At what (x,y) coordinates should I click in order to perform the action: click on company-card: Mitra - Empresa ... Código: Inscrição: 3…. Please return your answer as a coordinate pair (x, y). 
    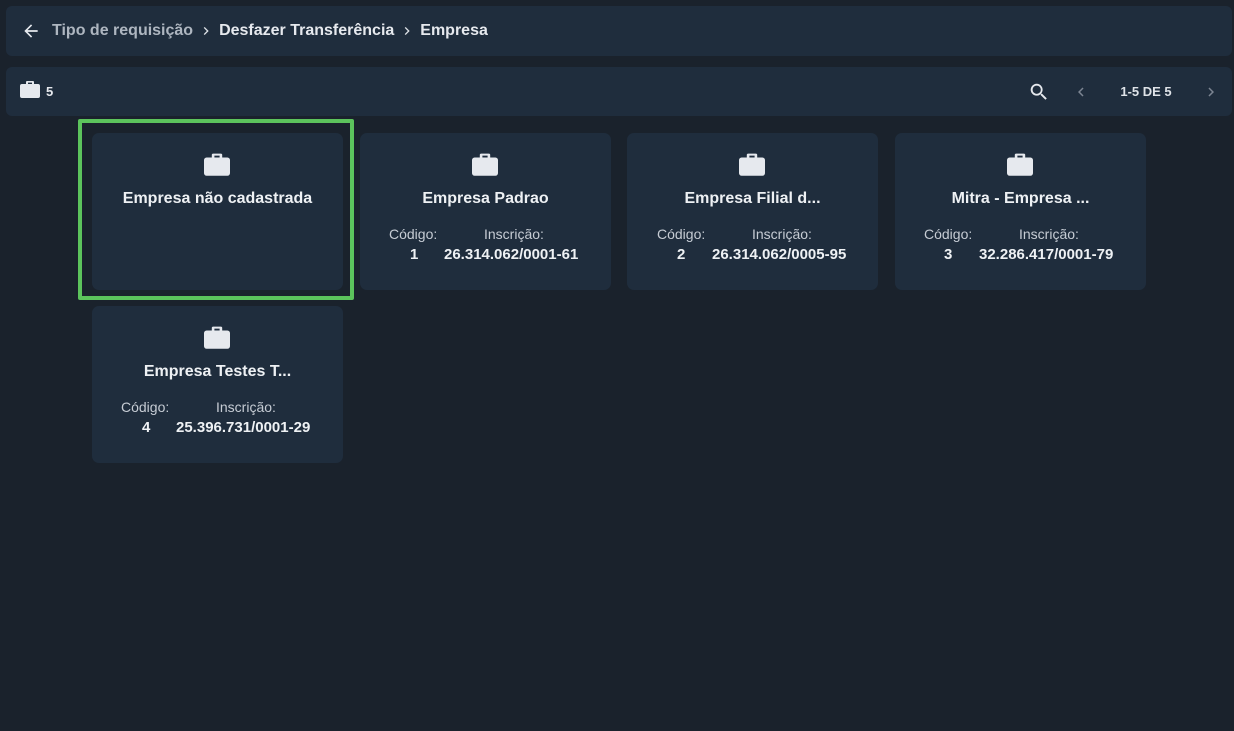
    Looking at the image, I should click on (1020, 211).